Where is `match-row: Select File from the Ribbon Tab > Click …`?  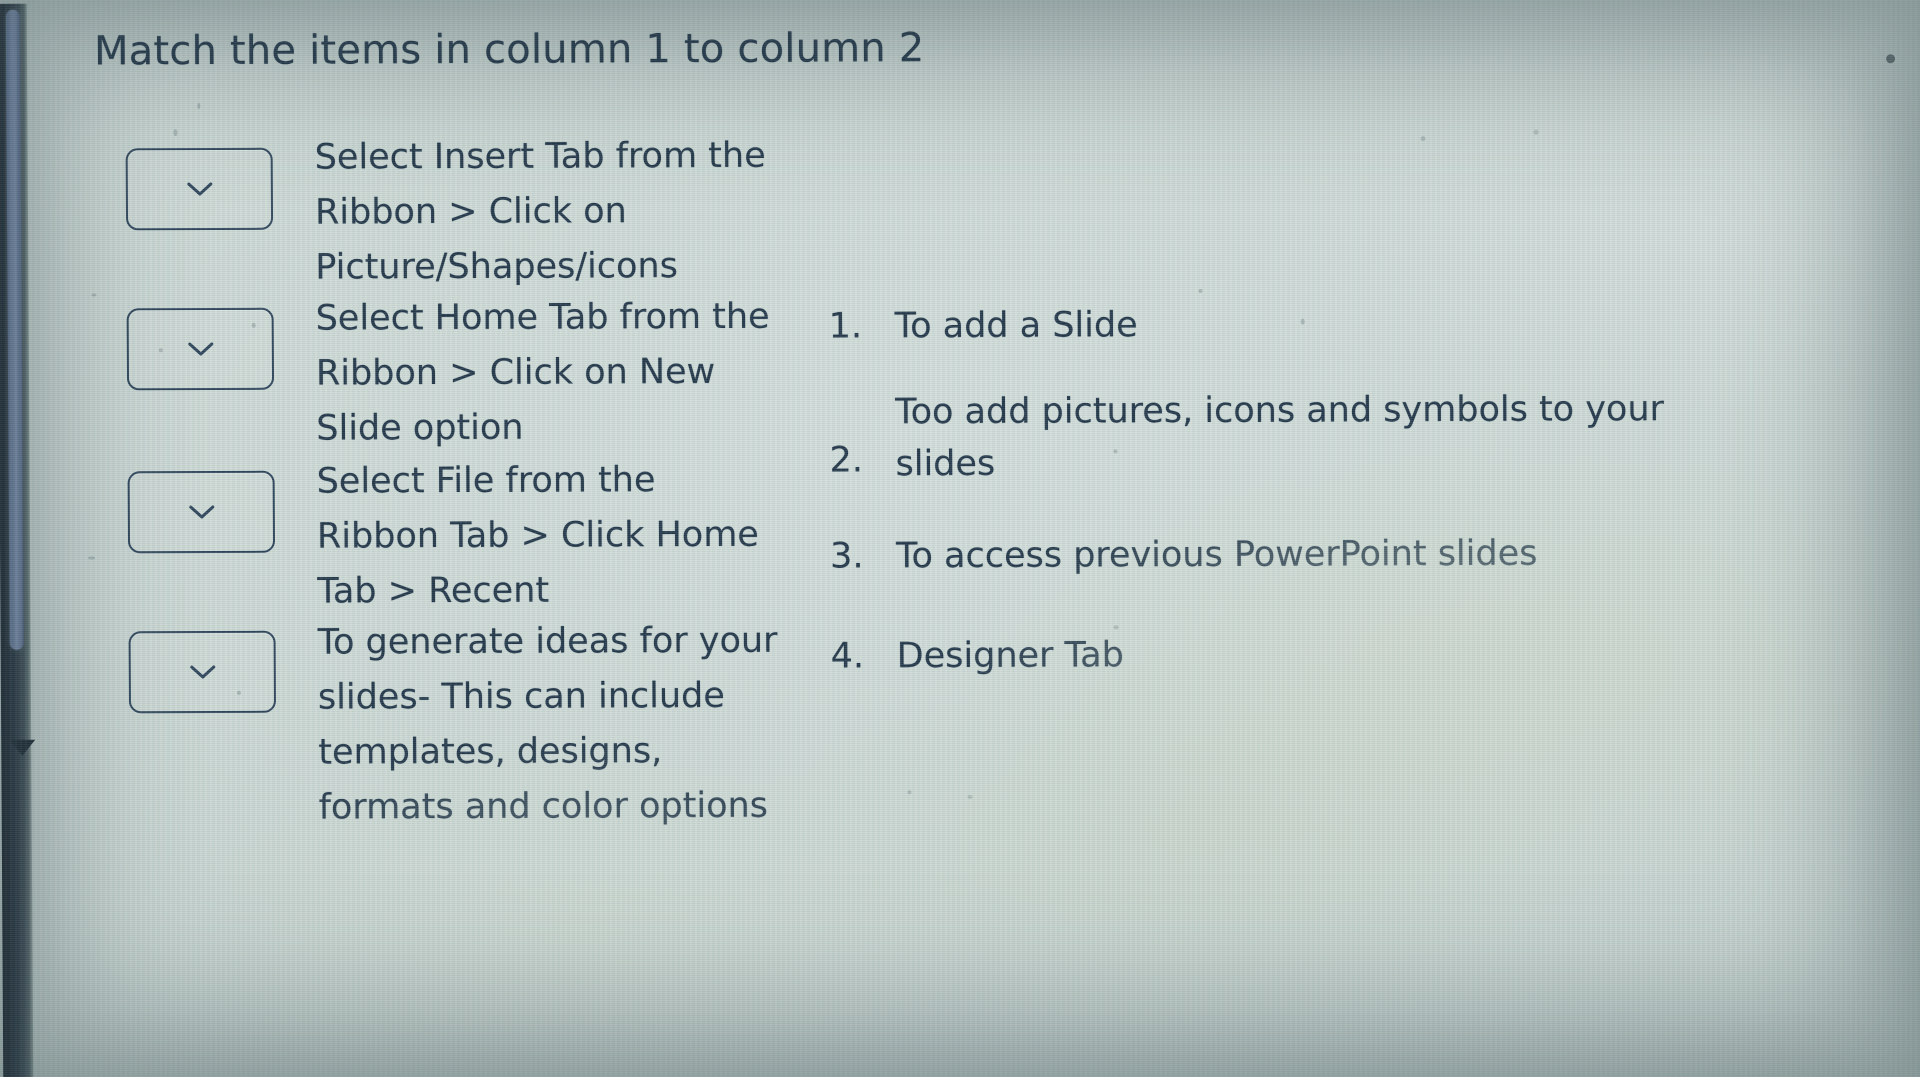
match-row: Select File from the Ribbon Tab > Click … is located at coordinates (457, 537).